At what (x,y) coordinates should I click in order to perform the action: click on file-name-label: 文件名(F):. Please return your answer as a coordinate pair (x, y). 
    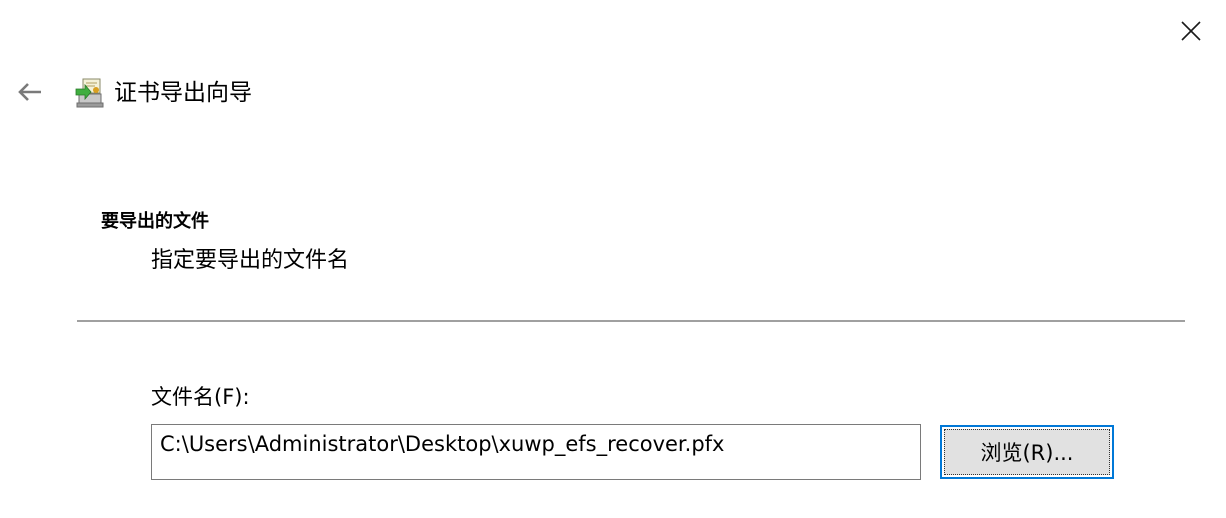
    Looking at the image, I should click on (200, 397).